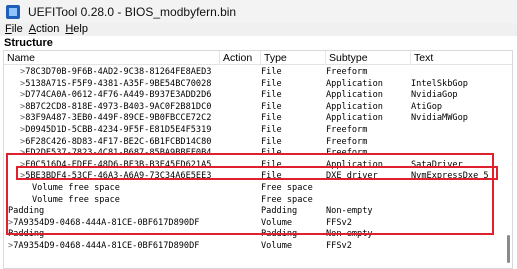  What do you see at coordinates (461, 58) in the screenshot?
I see `column-header-text: Text` at bounding box center [461, 58].